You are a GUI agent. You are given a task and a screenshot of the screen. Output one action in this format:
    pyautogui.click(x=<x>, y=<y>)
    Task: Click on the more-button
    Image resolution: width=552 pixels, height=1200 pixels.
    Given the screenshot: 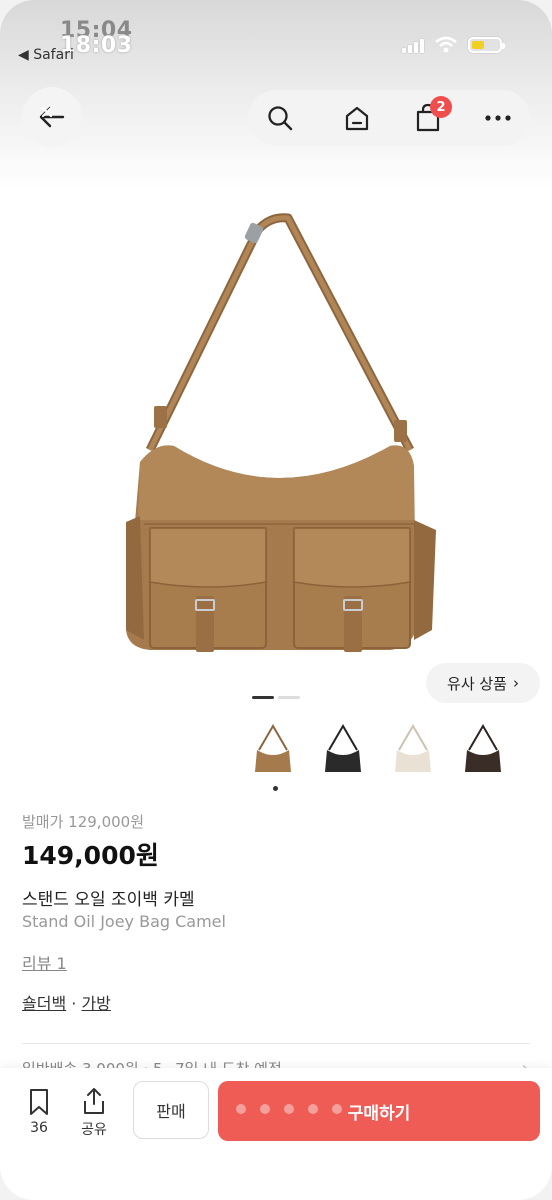 What is the action you would take?
    pyautogui.click(x=498, y=118)
    